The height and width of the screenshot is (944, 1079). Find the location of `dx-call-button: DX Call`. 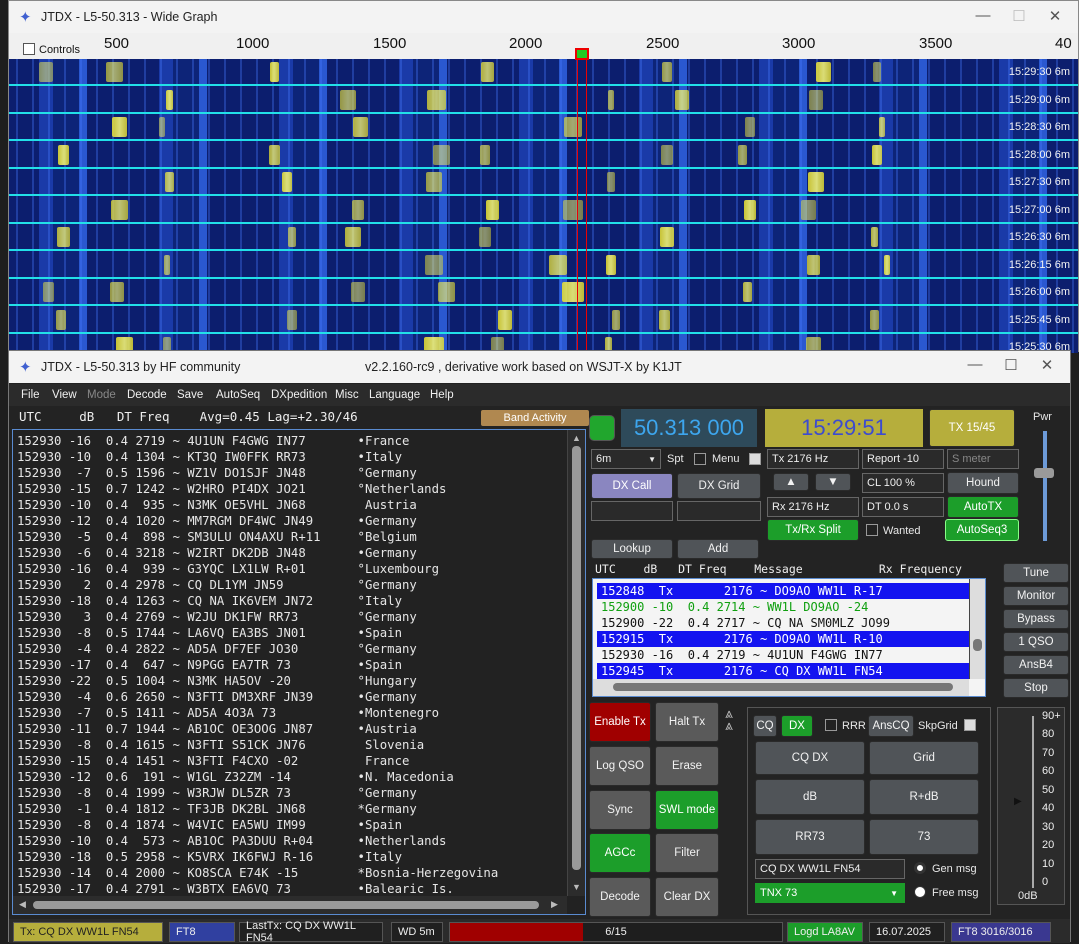

dx-call-button: DX Call is located at coordinates (632, 486).